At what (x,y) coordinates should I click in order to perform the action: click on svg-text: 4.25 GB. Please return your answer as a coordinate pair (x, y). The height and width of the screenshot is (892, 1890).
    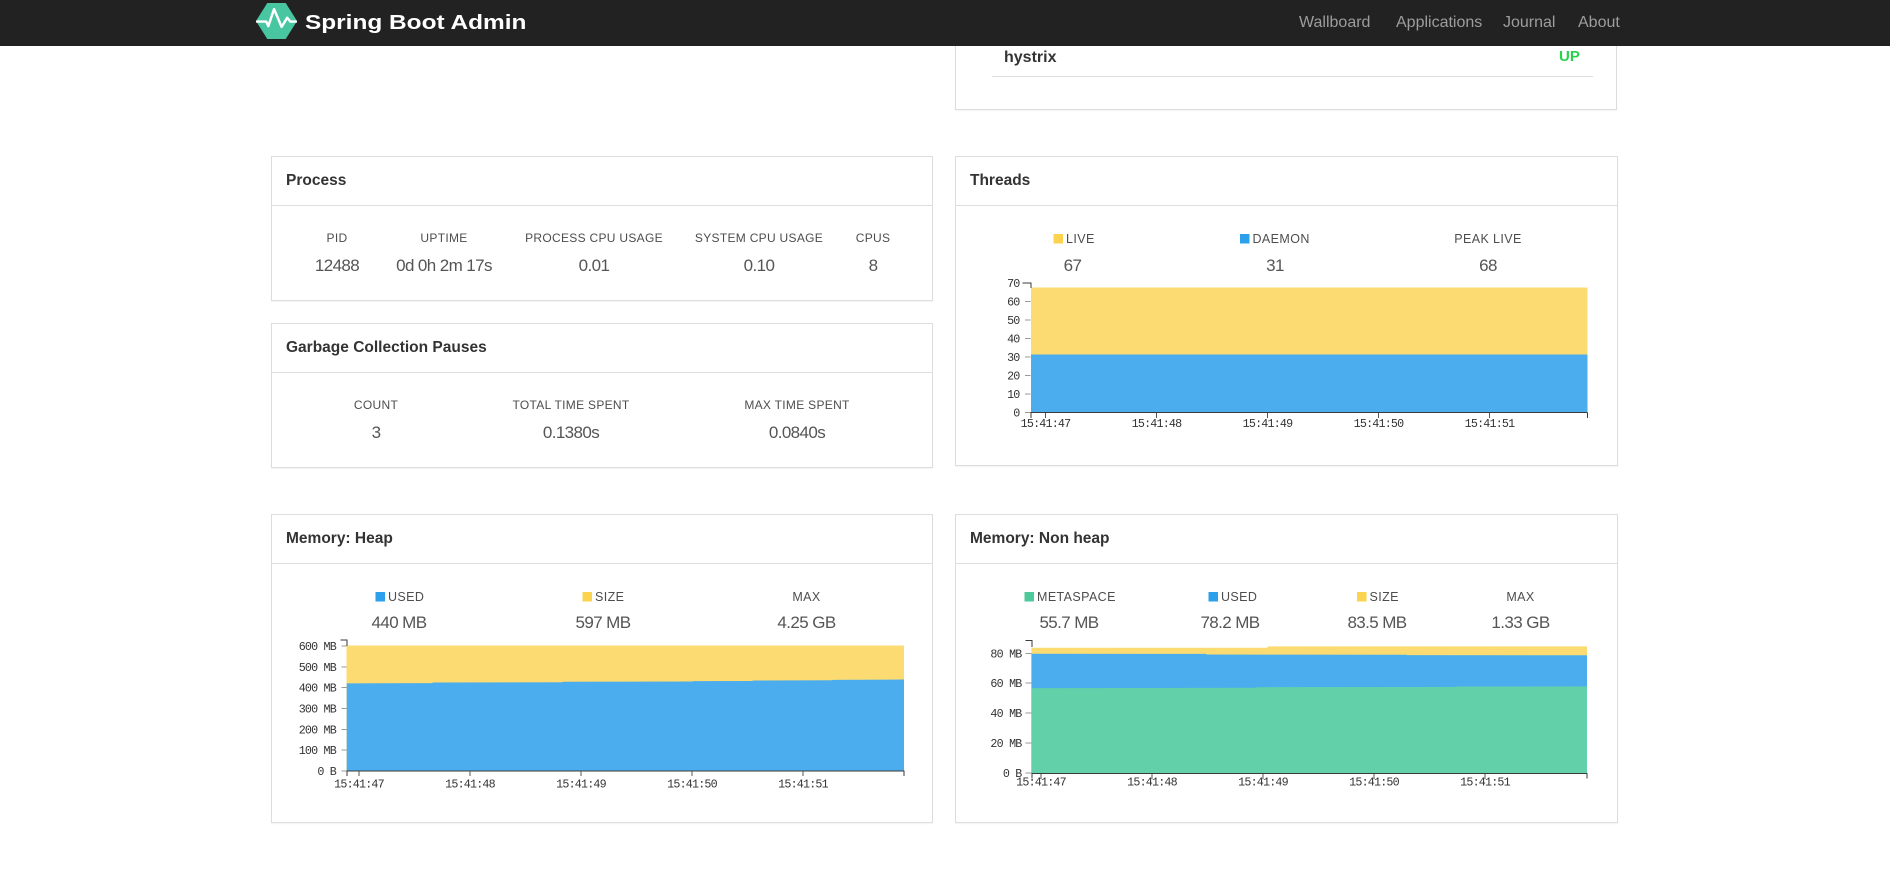
    Looking at the image, I should click on (806, 622).